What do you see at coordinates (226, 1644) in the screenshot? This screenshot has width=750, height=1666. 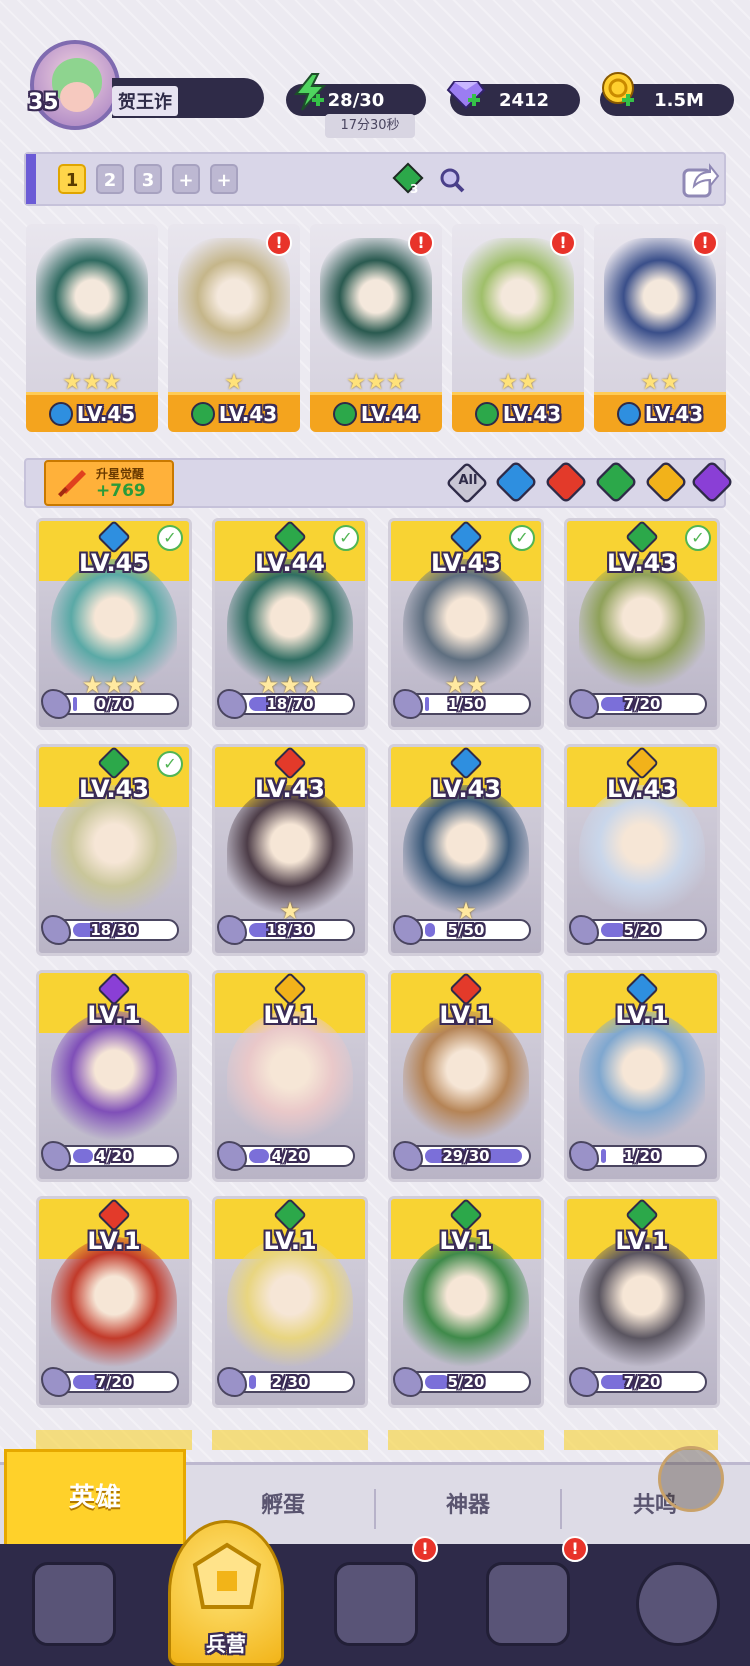 I see `nav-barracks-label: 兵营` at bounding box center [226, 1644].